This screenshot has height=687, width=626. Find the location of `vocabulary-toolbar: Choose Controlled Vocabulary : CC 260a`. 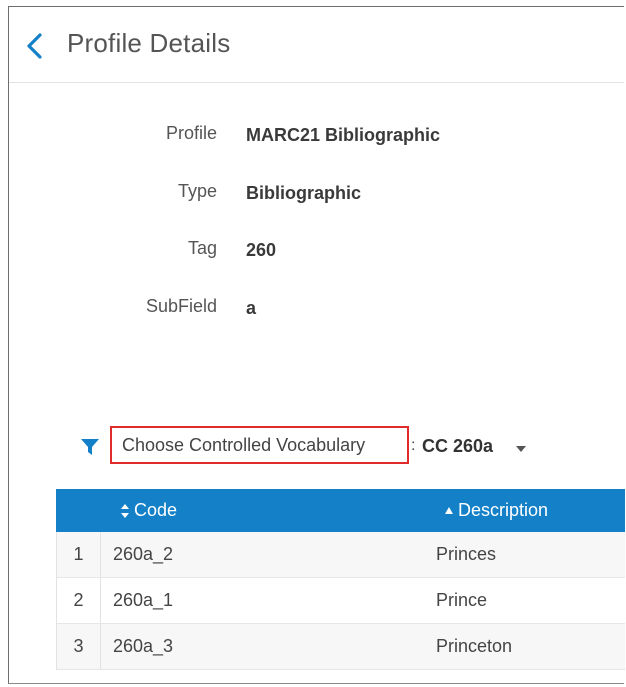

vocabulary-toolbar: Choose Controlled Vocabulary : CC 260a is located at coordinates (316, 445).